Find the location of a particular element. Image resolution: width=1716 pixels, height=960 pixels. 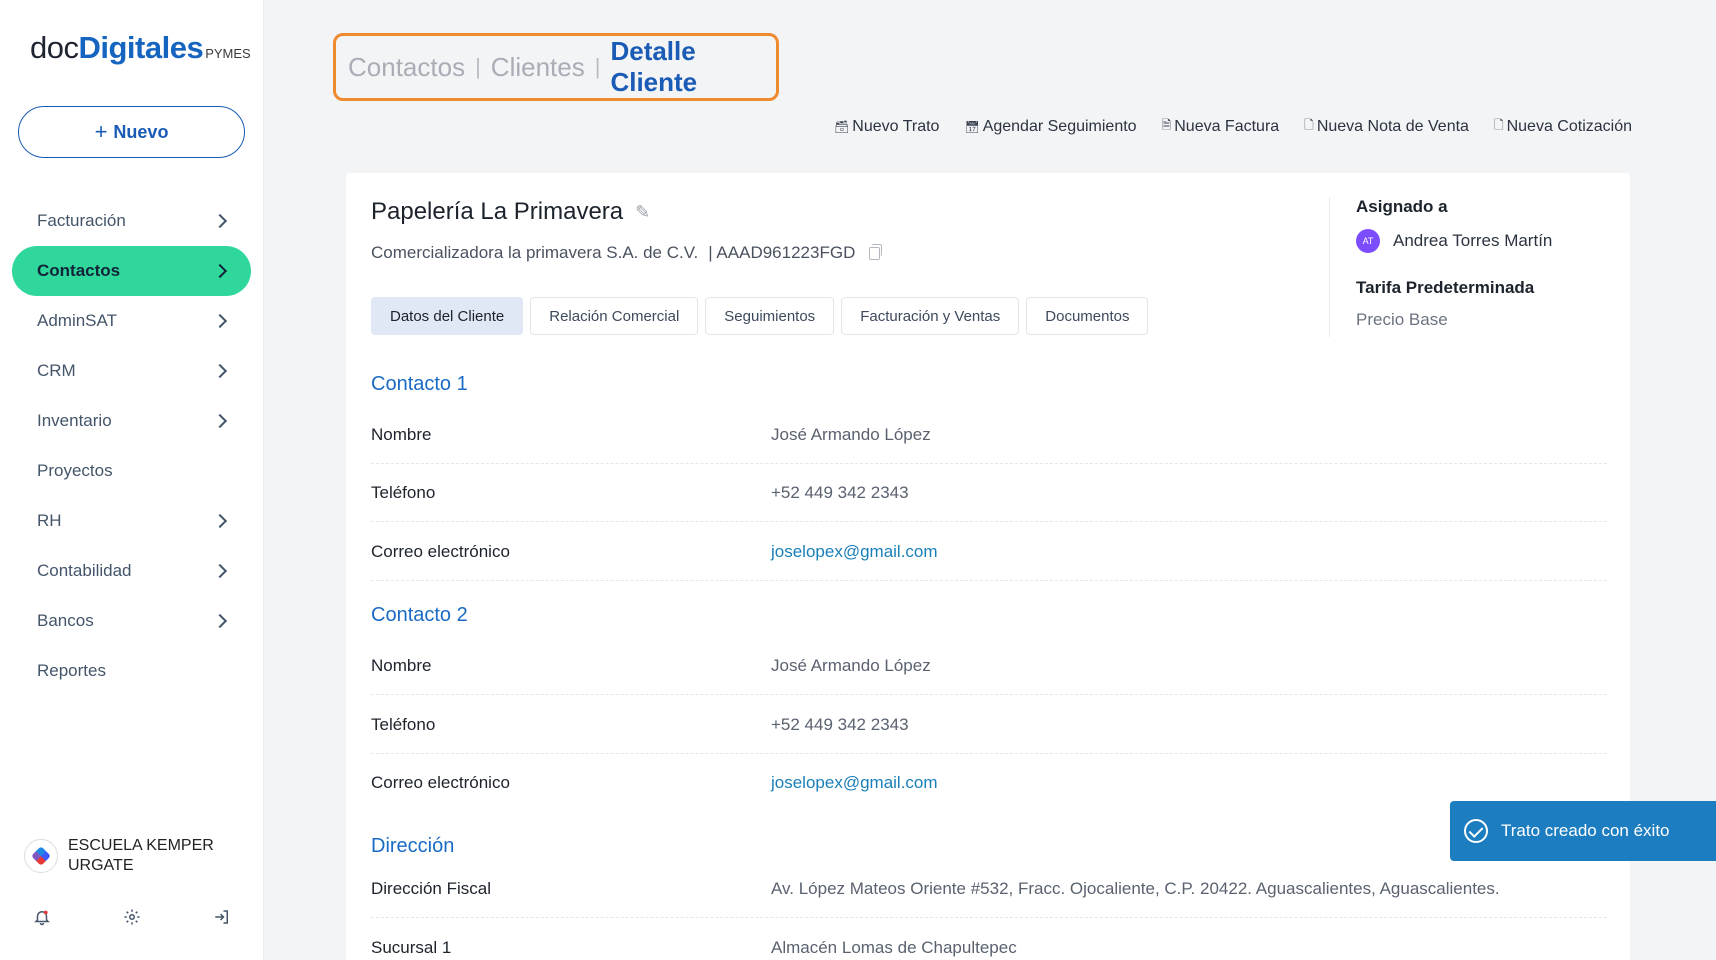

client-header: Papelería La Primavera ✎ is located at coordinates (510, 212).